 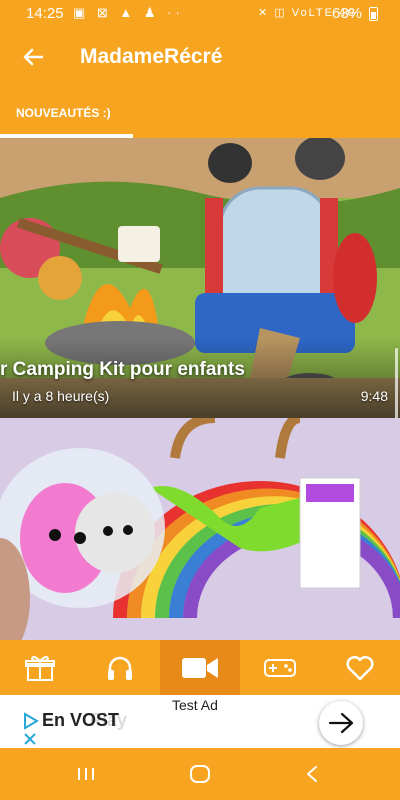 I want to click on tab-bar: NOUVEAUTÉS :), so click(x=200, y=113).